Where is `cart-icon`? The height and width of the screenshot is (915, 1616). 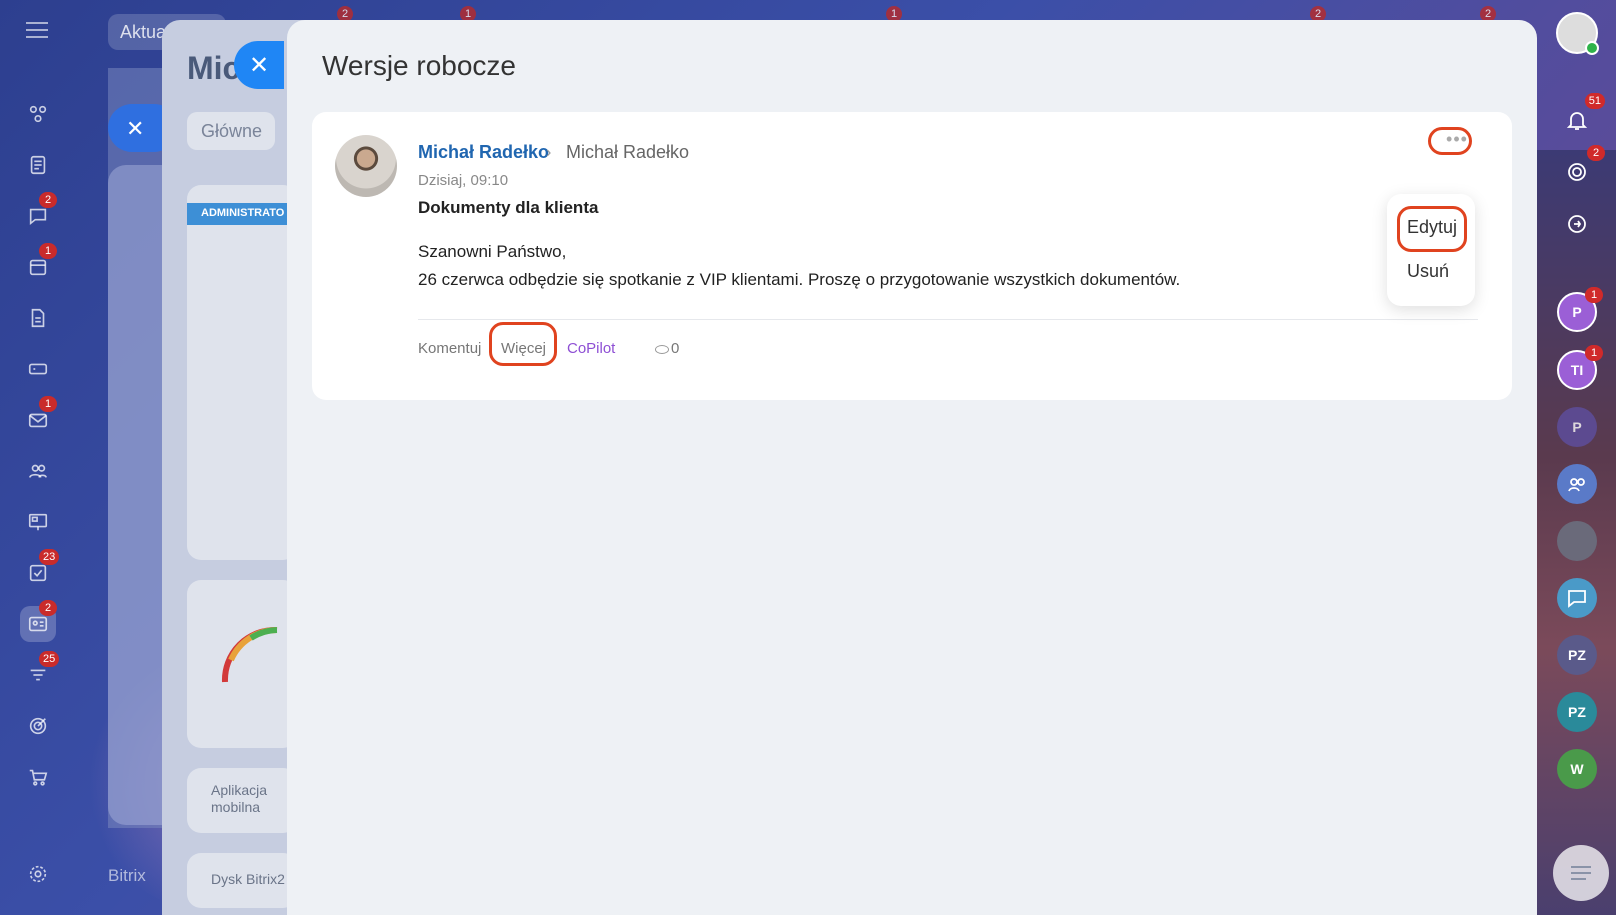 cart-icon is located at coordinates (38, 777).